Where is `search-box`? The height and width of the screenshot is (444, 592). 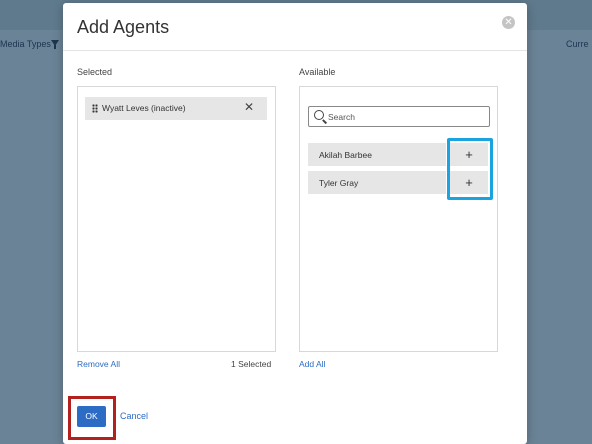 search-box is located at coordinates (399, 116).